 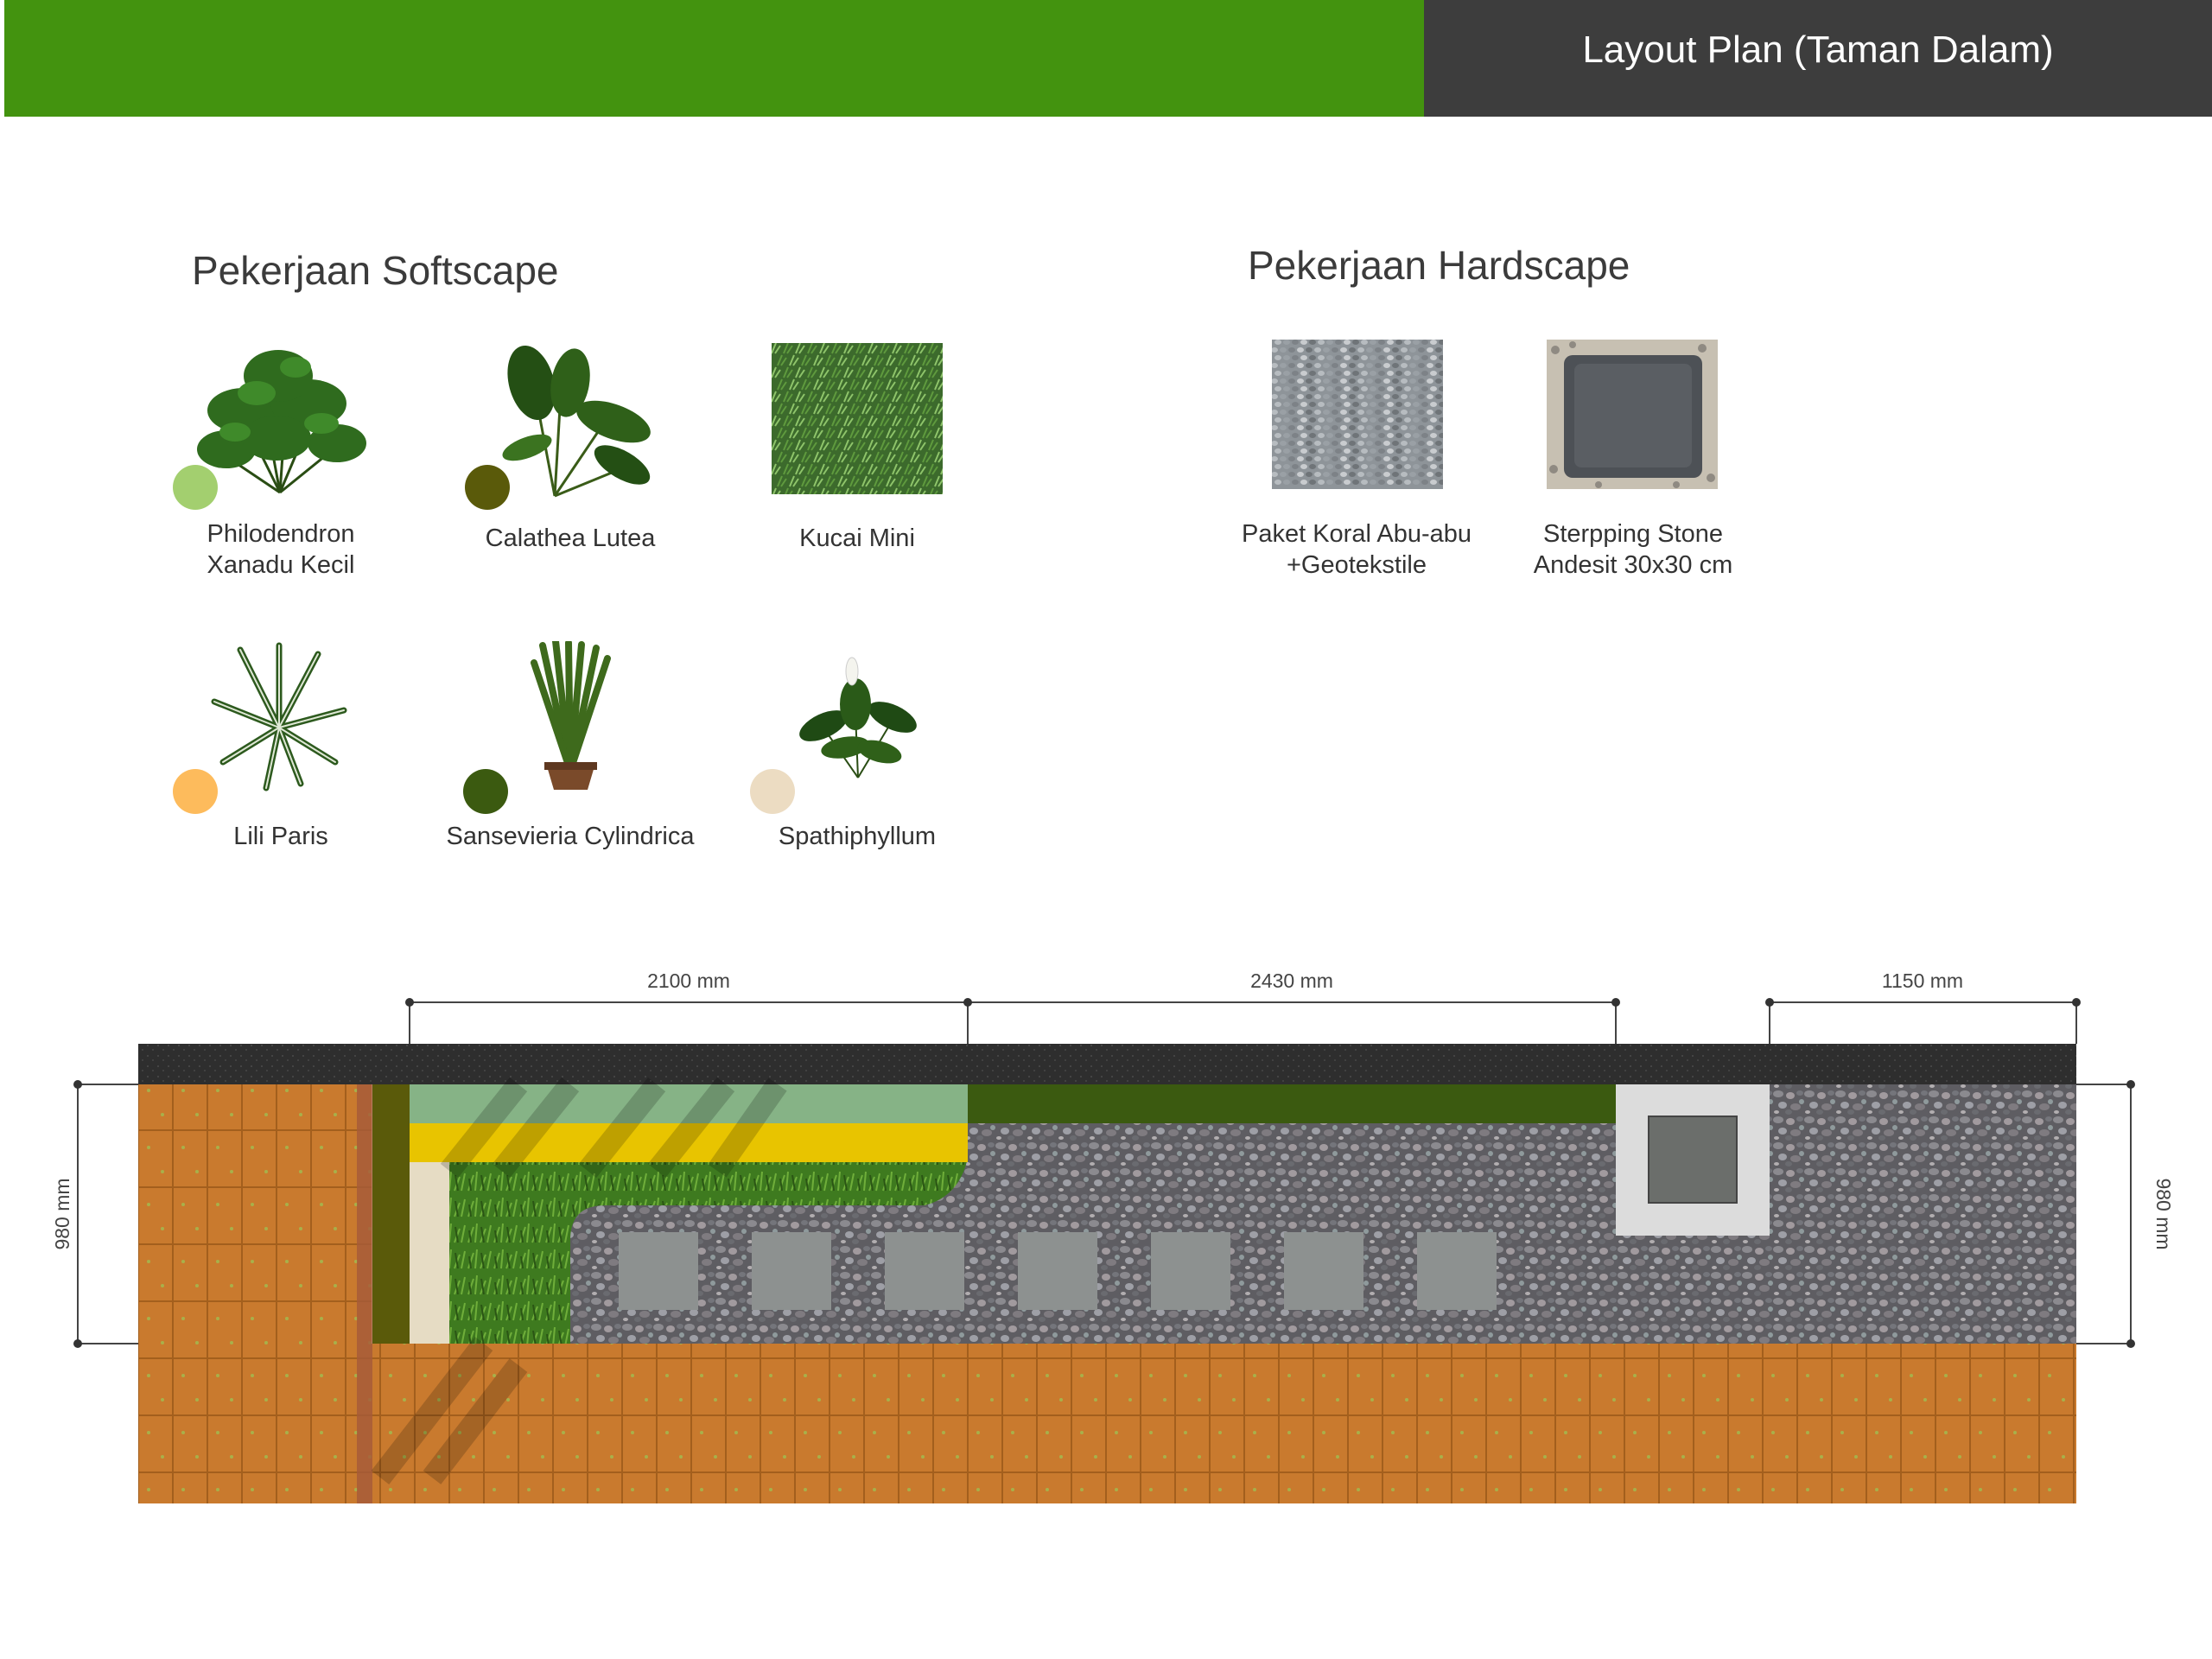 What do you see at coordinates (2163, 1213) in the screenshot?
I see `dimension-label-right: 980 mm` at bounding box center [2163, 1213].